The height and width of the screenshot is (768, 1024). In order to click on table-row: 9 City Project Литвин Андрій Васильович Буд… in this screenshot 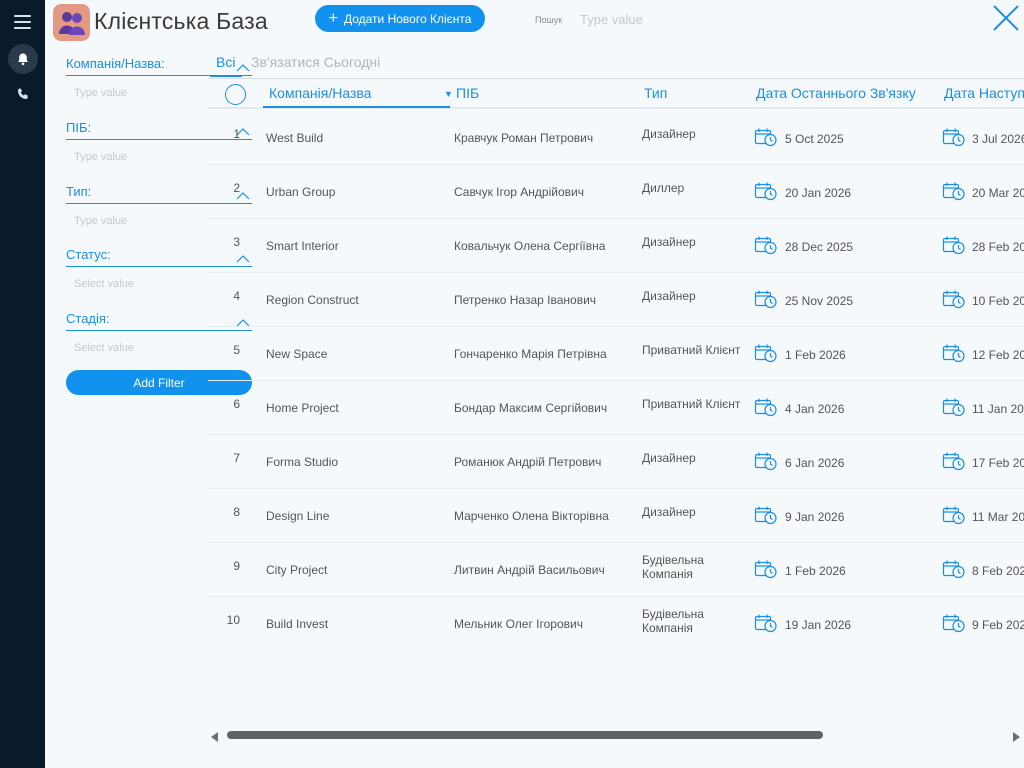, I will do `click(616, 570)`.